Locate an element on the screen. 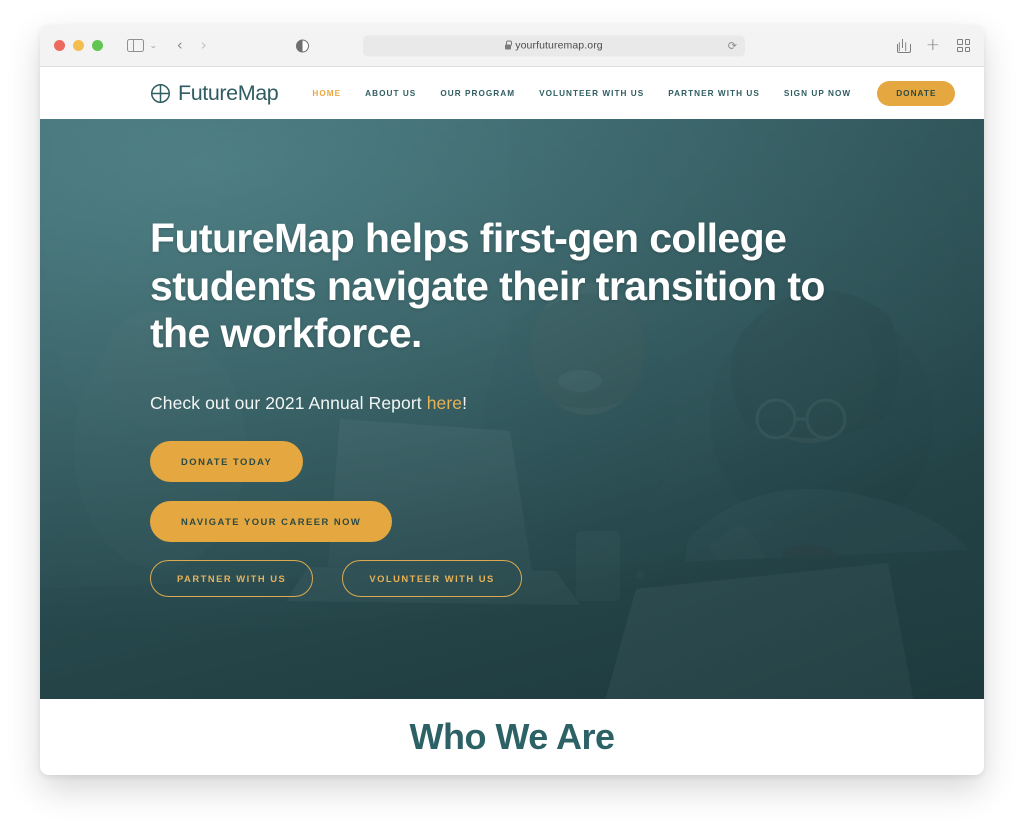  url-text: yourfuturemap.org is located at coordinates (559, 45).